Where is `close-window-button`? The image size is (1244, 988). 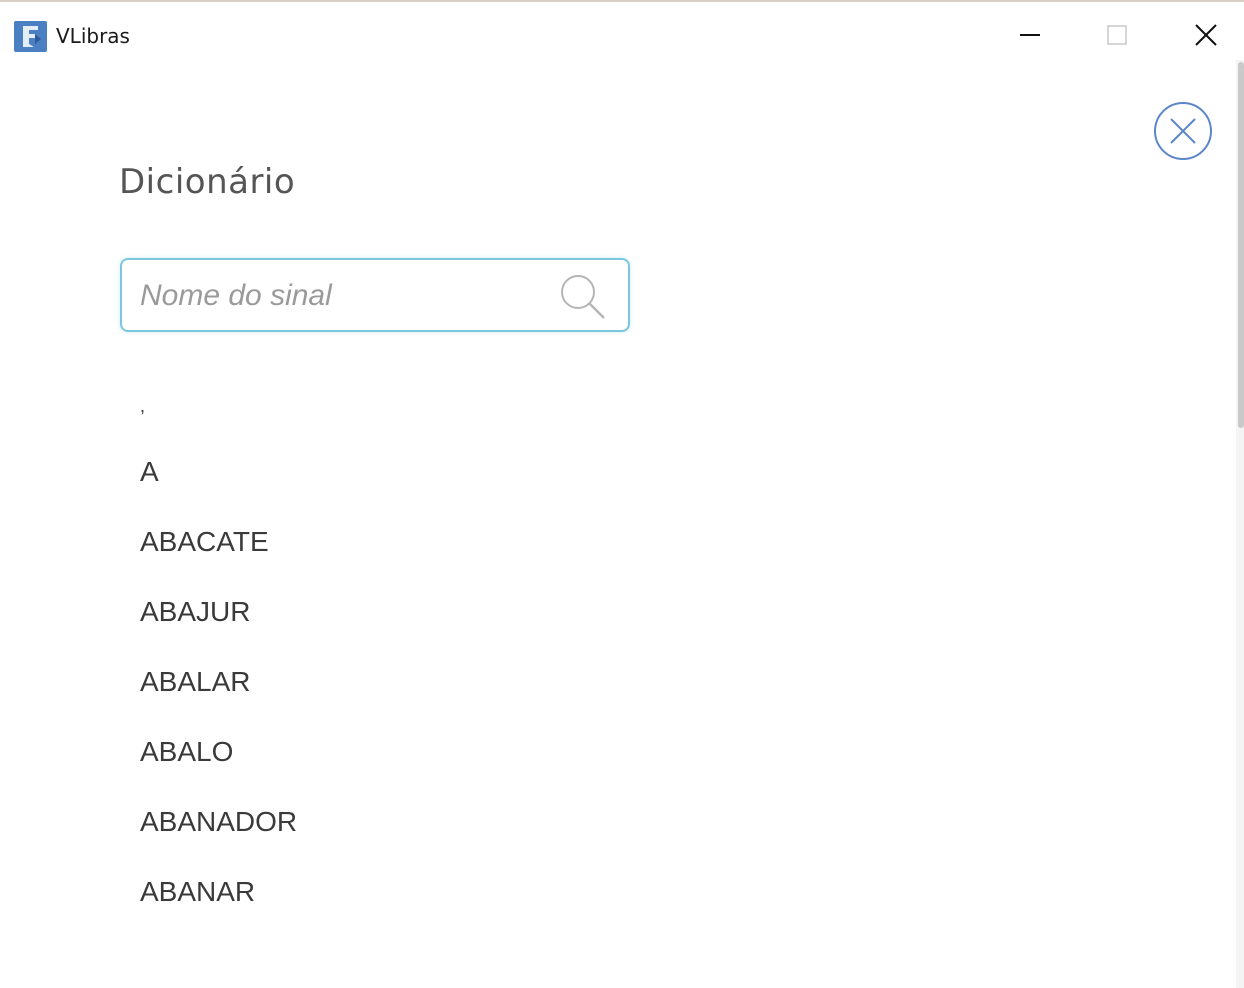 close-window-button is located at coordinates (1206, 35).